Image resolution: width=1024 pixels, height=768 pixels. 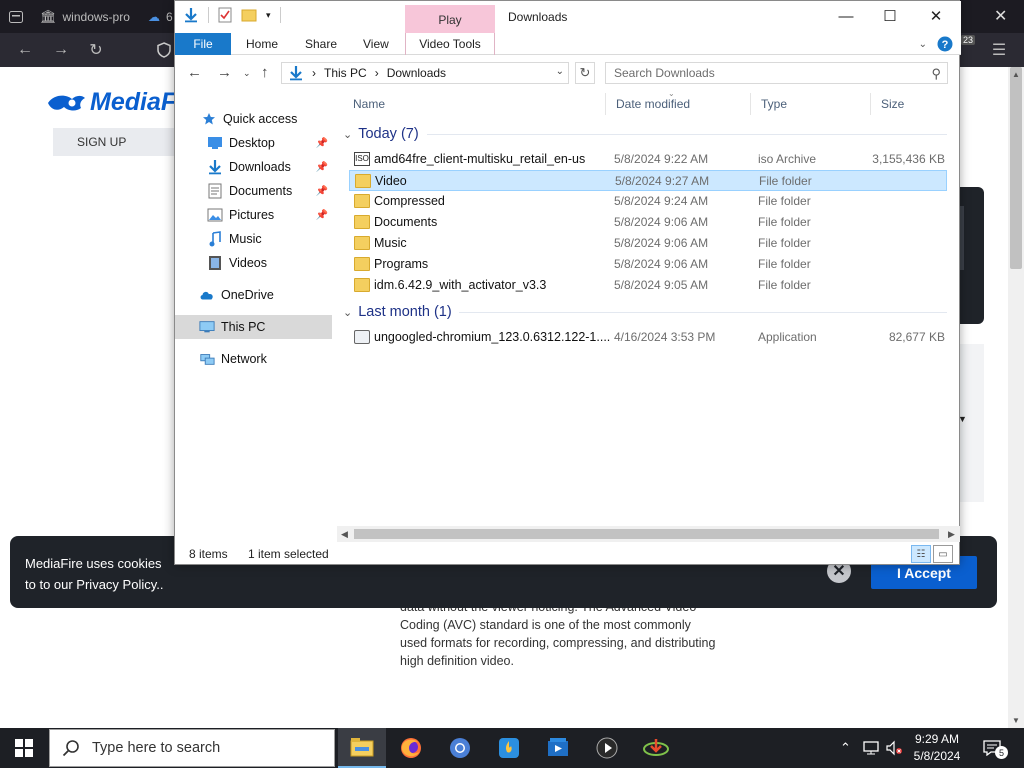 I want to click on breadcrumb-downloads: Downloads, so click(x=416, y=73).